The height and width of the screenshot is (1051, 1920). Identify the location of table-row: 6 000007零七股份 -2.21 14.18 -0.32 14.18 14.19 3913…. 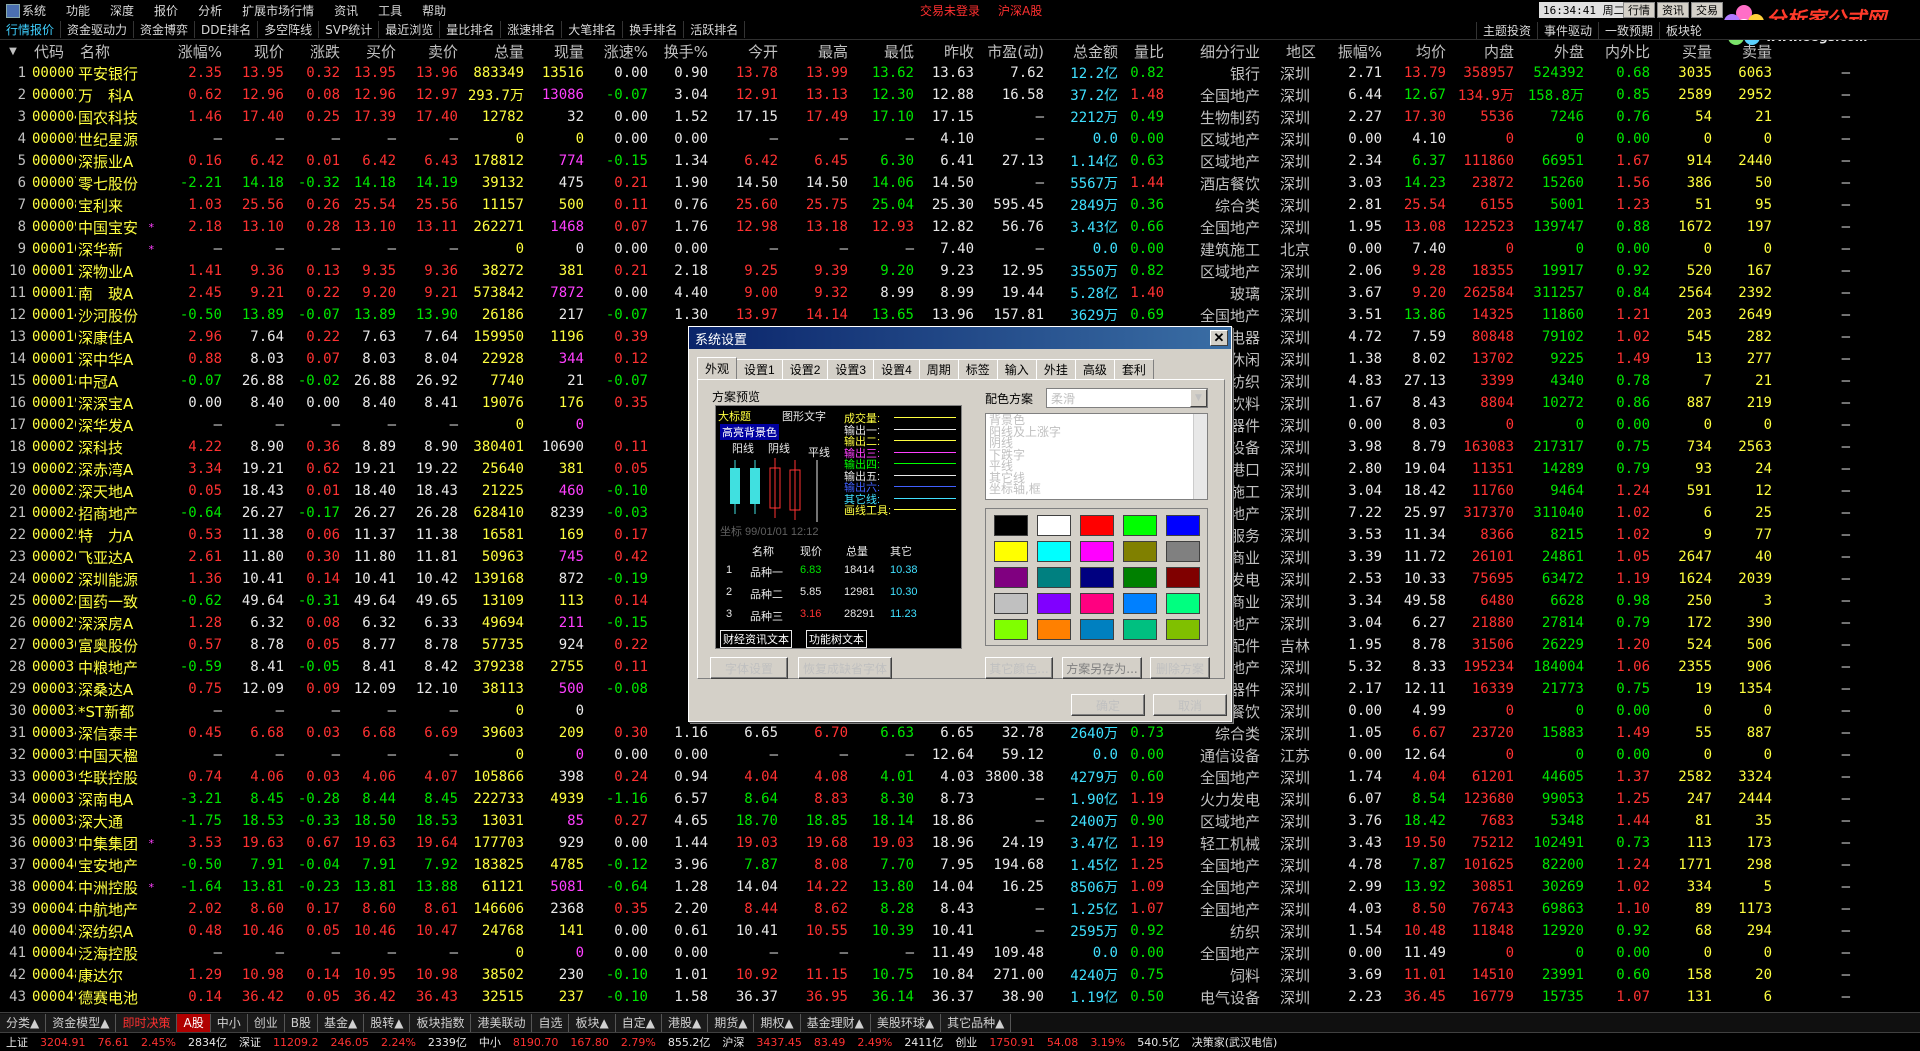
(927, 183).